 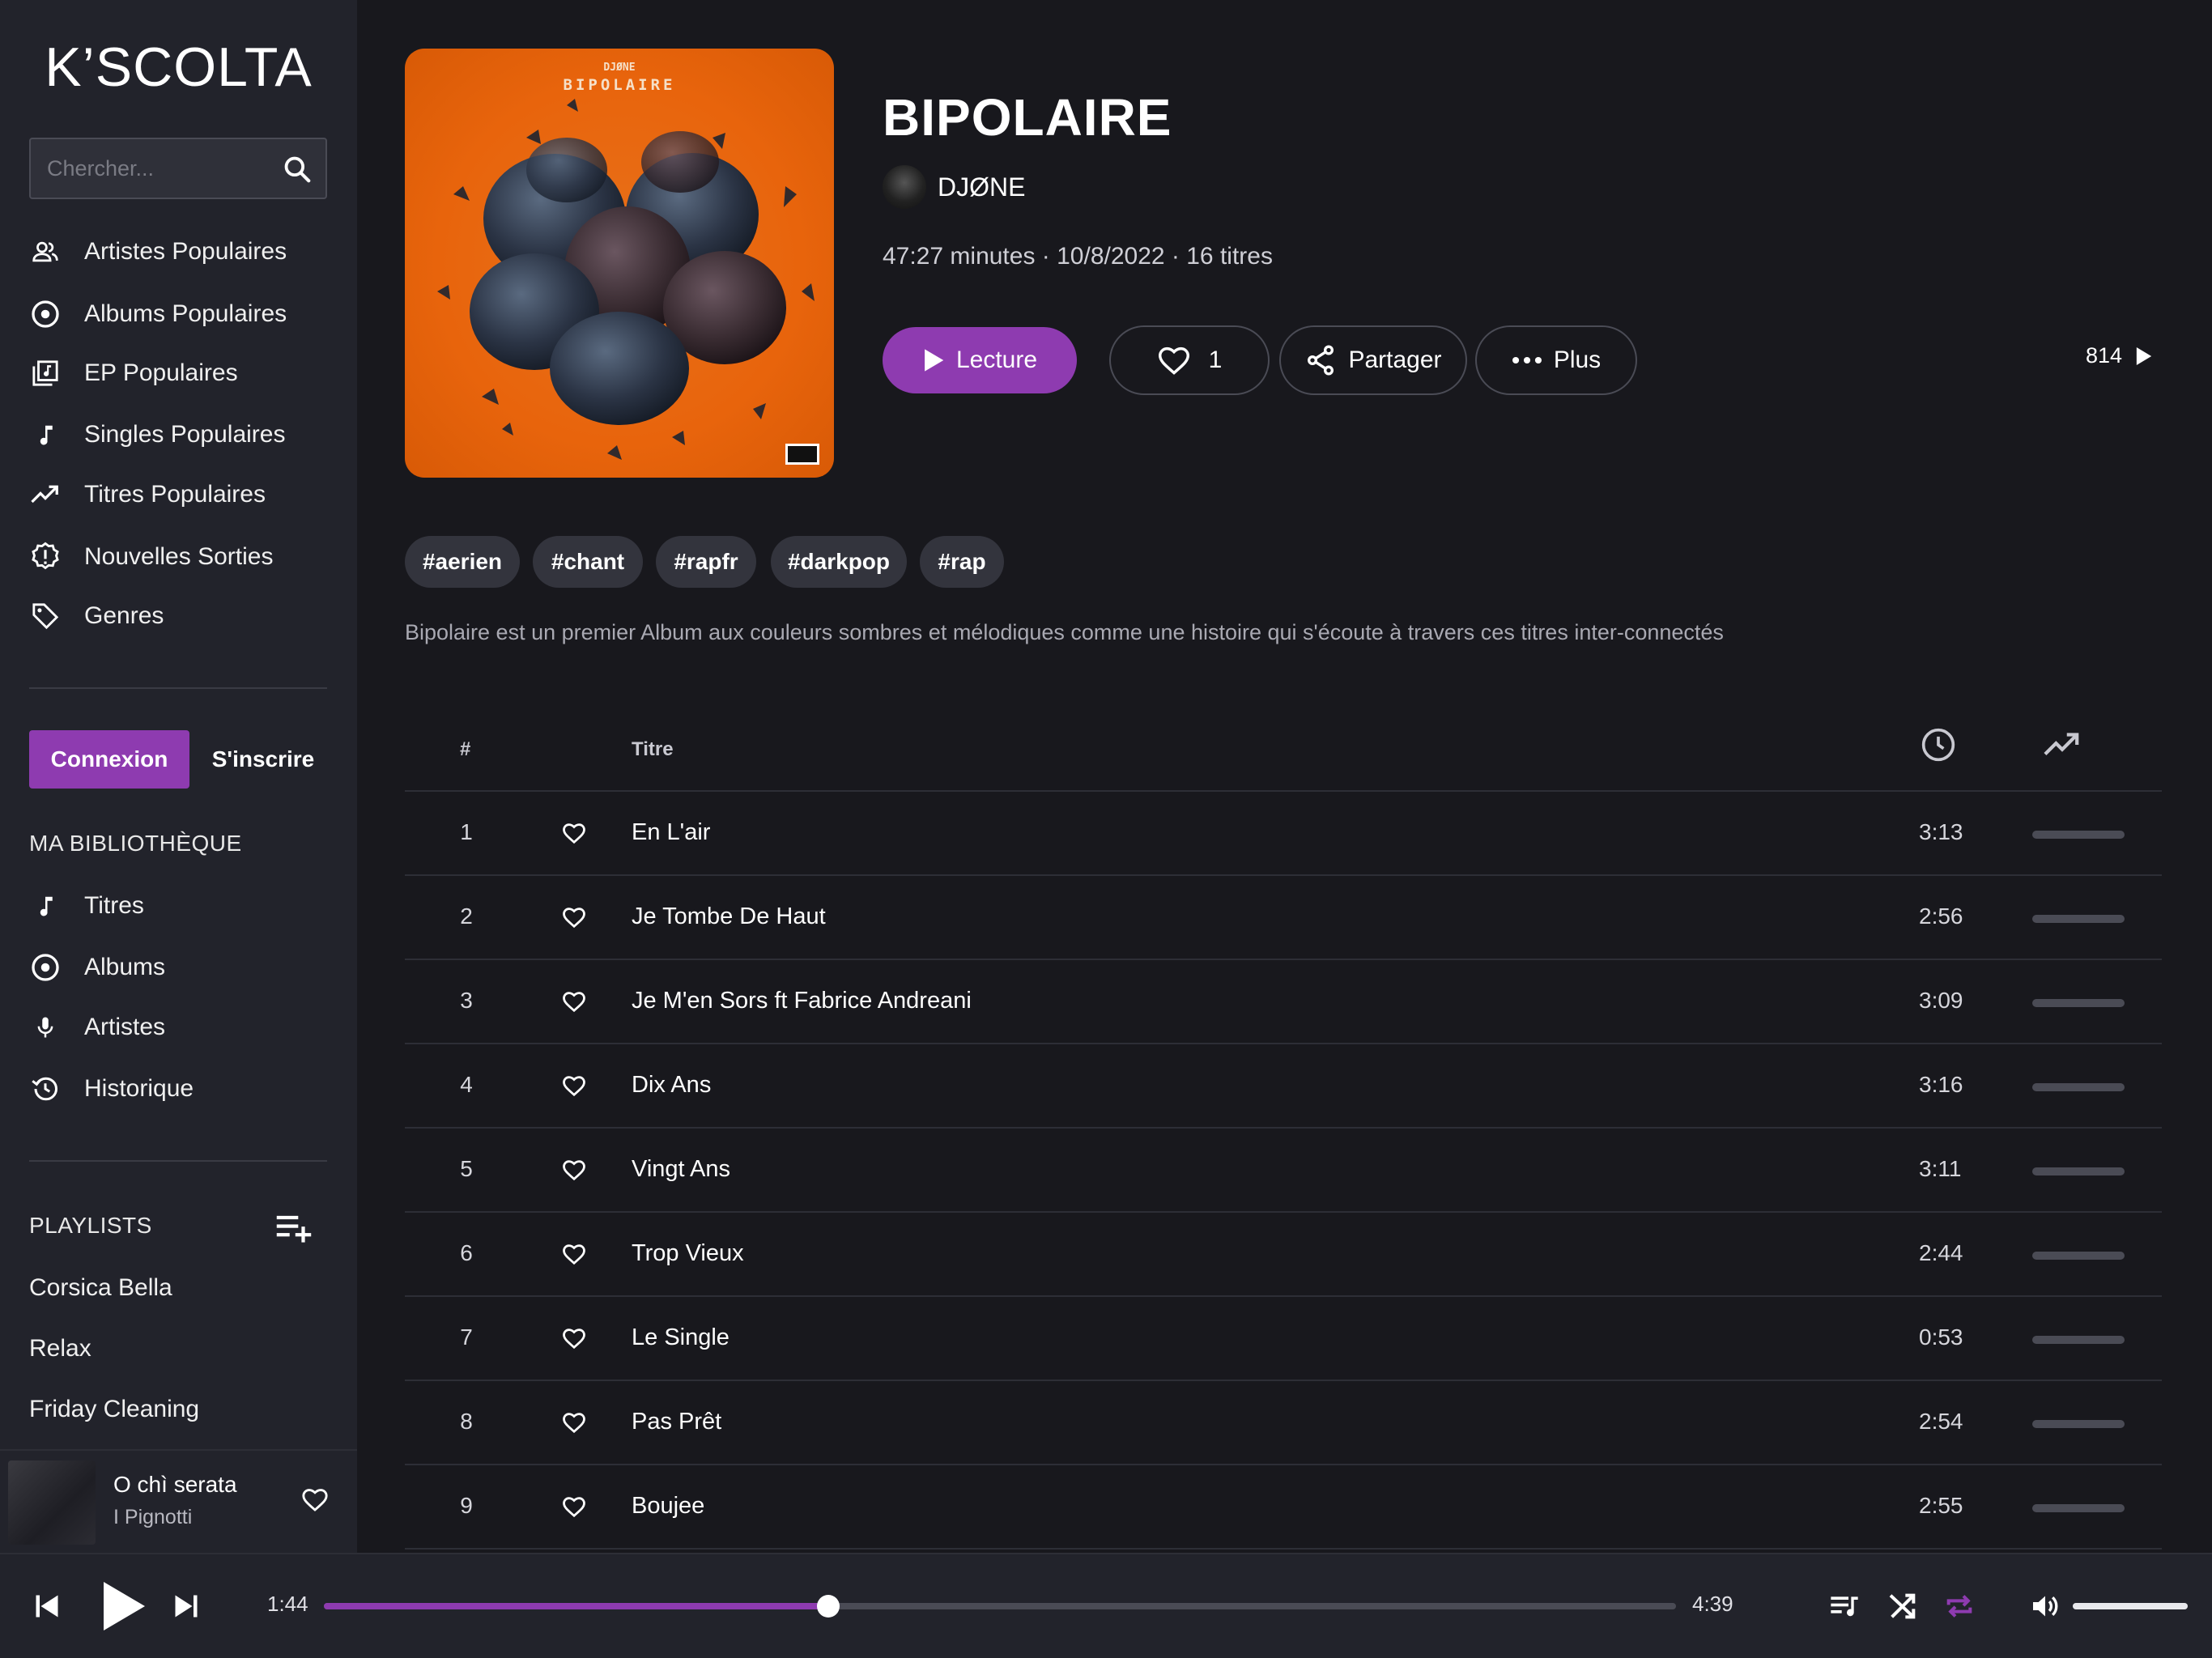 I want to click on elapsed-time: 1:44, so click(x=288, y=1604).